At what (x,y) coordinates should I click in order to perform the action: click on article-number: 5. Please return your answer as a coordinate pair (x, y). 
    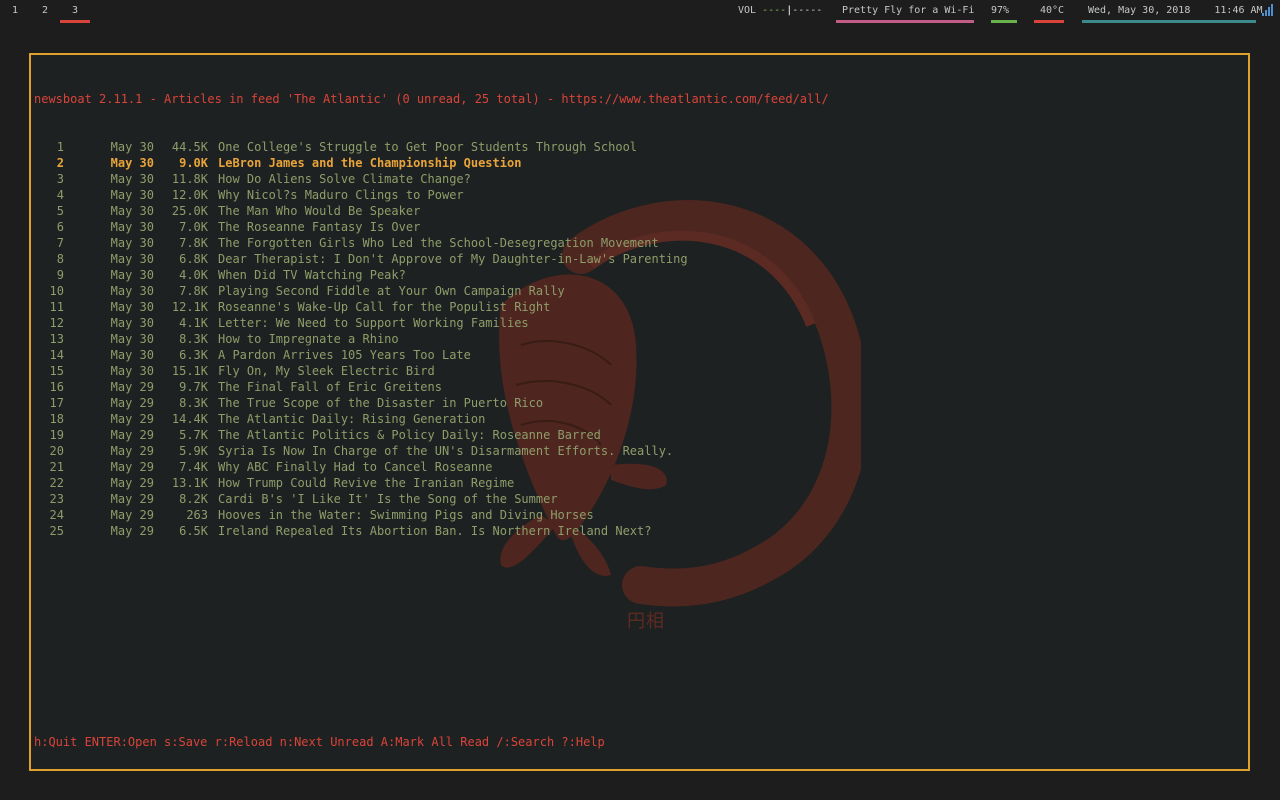
    Looking at the image, I should click on (60, 211).